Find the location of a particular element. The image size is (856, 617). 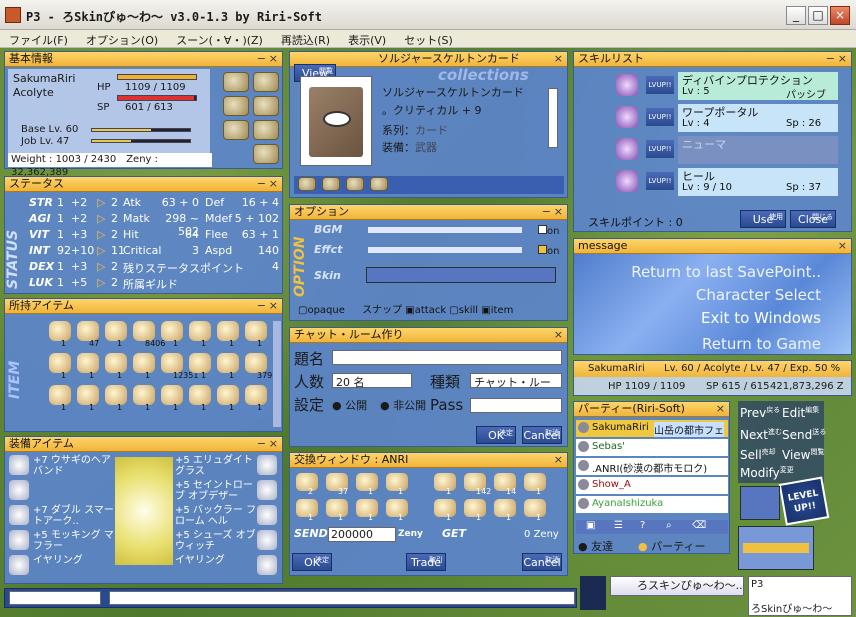

item-shortcut-icon is located at coordinates (266, 82).